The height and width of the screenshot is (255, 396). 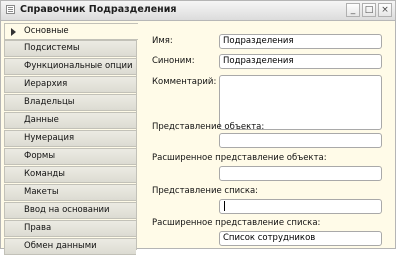 What do you see at coordinates (205, 191) in the screenshot?
I see `list-representation-label: Представление списка:` at bounding box center [205, 191].